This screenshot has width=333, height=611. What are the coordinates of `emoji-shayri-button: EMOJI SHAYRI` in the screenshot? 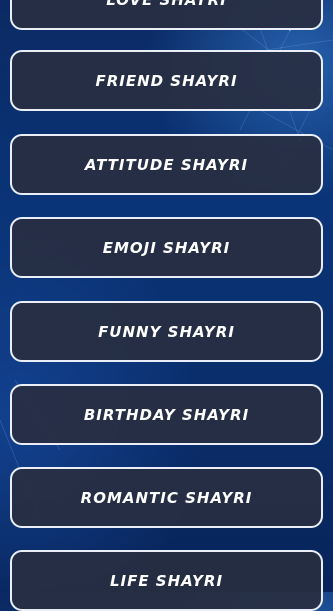 It's located at (166, 247).